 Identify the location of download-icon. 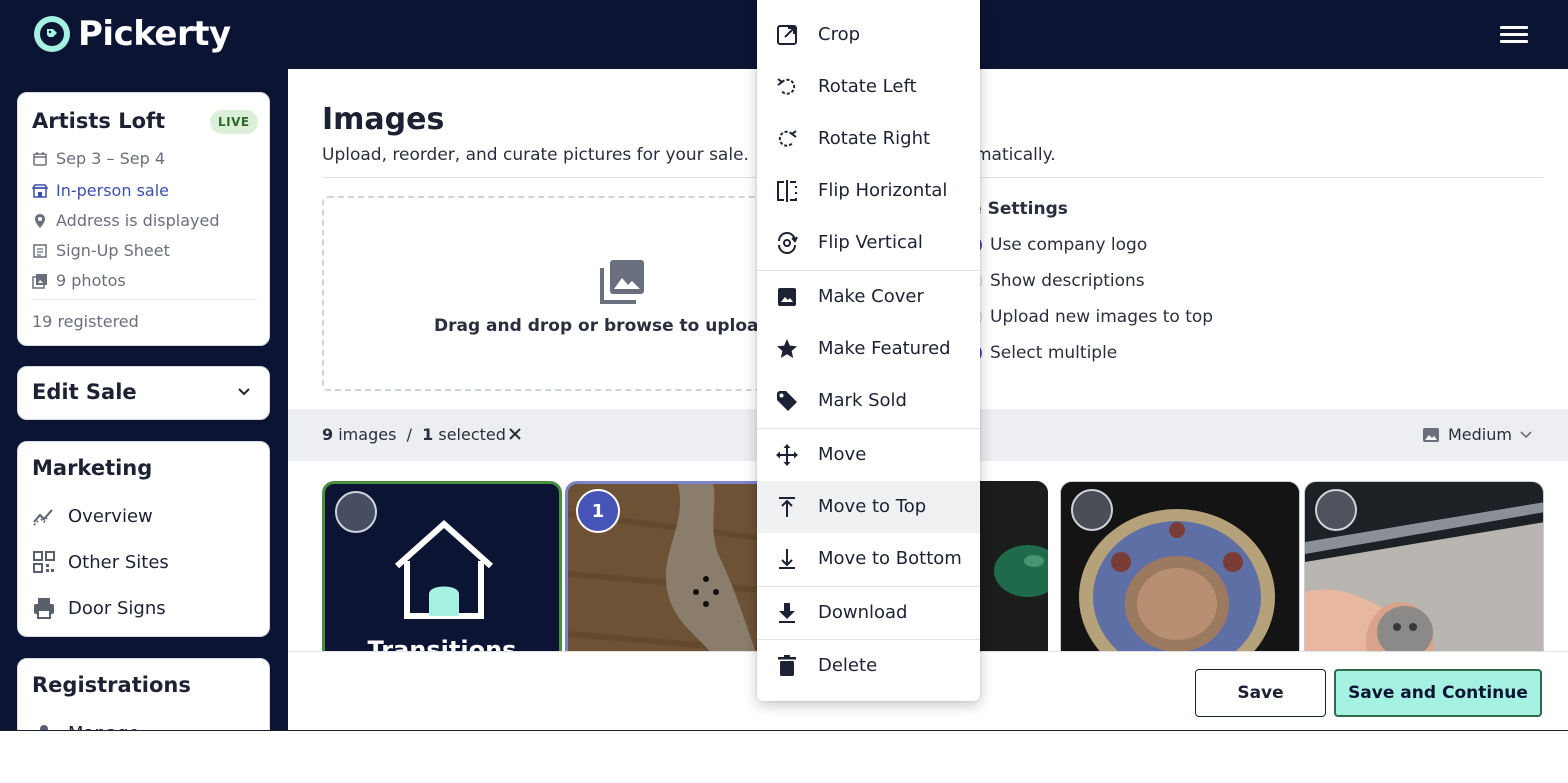
(787, 613).